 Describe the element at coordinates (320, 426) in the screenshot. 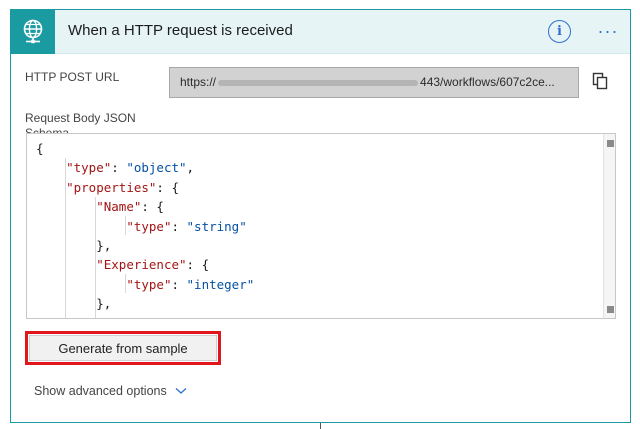

I see `flow-connector` at that location.